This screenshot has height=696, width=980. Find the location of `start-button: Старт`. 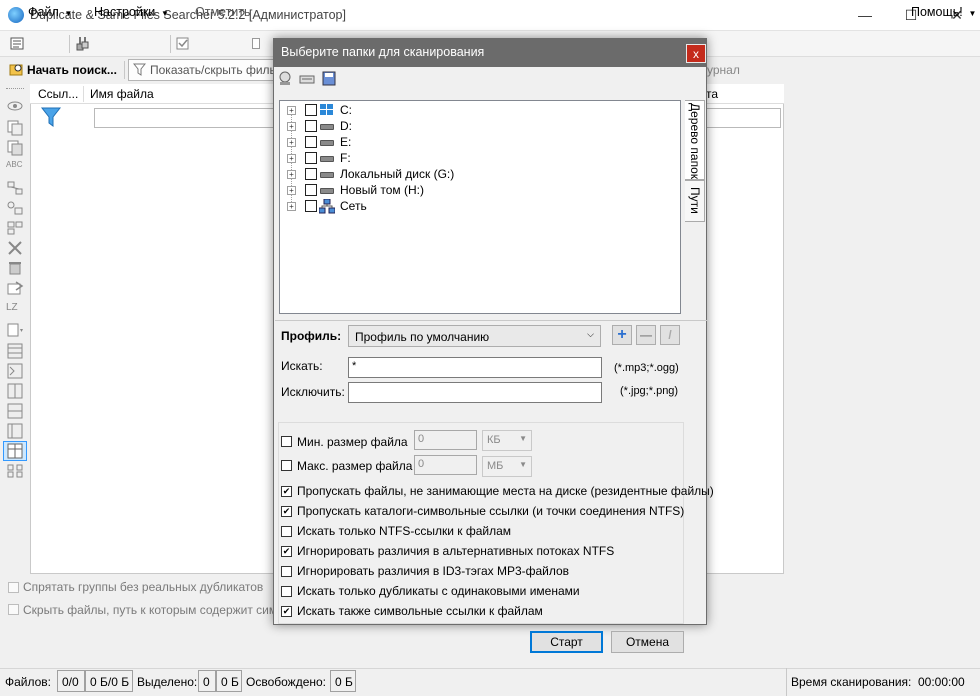

start-button: Старт is located at coordinates (566, 642).